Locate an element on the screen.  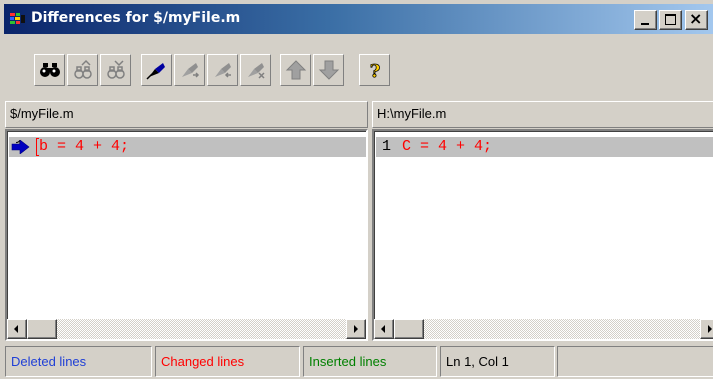
pen-next-button is located at coordinates (189, 70).